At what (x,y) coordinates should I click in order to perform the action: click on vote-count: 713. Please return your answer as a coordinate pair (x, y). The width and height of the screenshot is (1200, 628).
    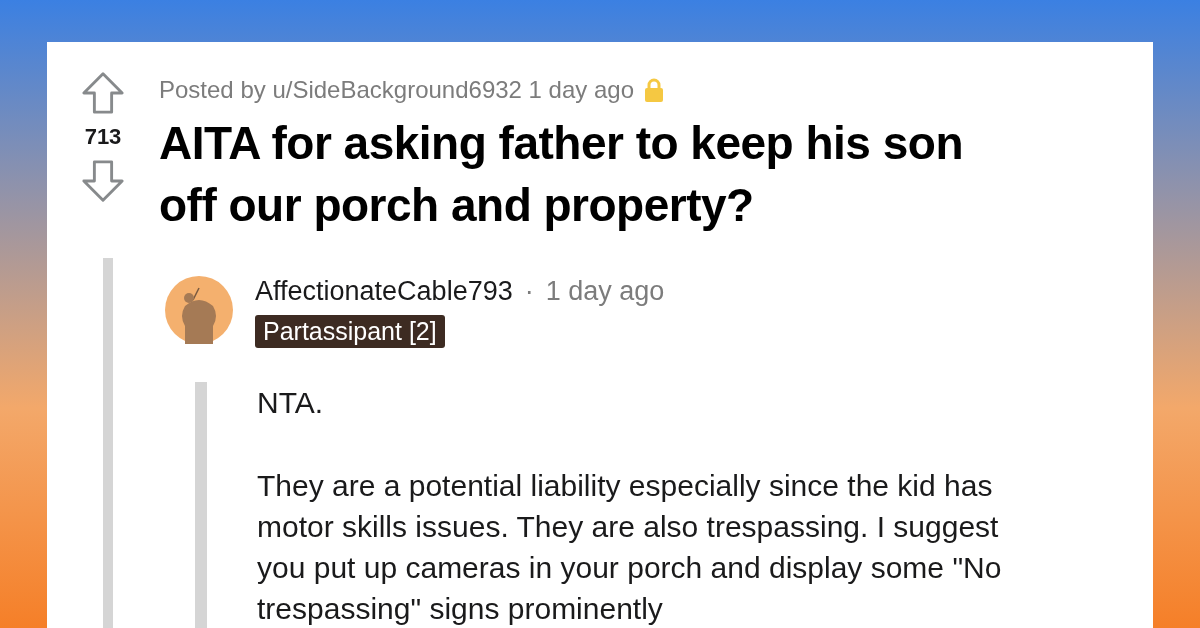
    Looking at the image, I should click on (103, 137).